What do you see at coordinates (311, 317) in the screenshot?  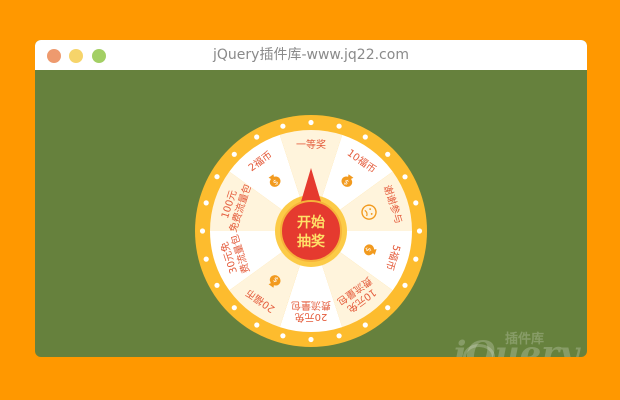 I see `prize-label: 20元免` at bounding box center [311, 317].